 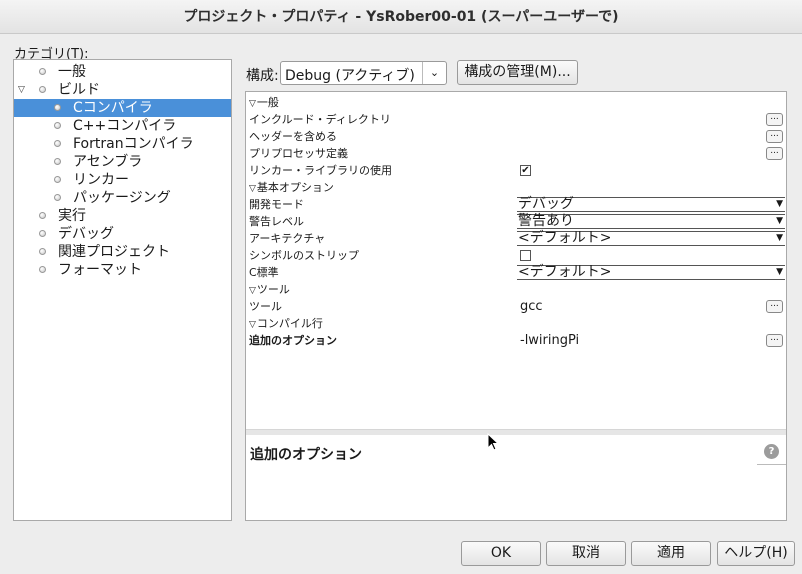 I want to click on window-title: プロジェクト・プロパティ - YsRober00-01 (スーパーユーザーで), so click(x=401, y=17).